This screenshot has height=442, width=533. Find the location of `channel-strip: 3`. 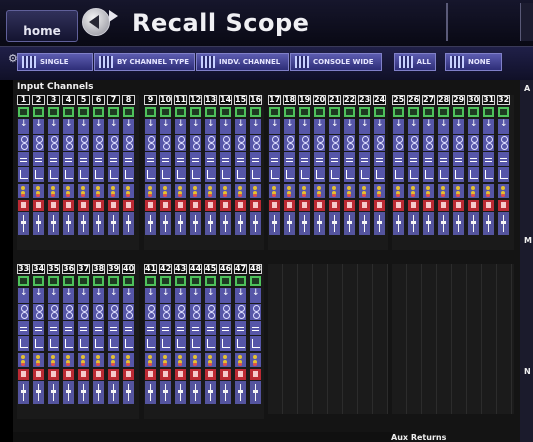

channel-strip: 3 is located at coordinates (53, 165).